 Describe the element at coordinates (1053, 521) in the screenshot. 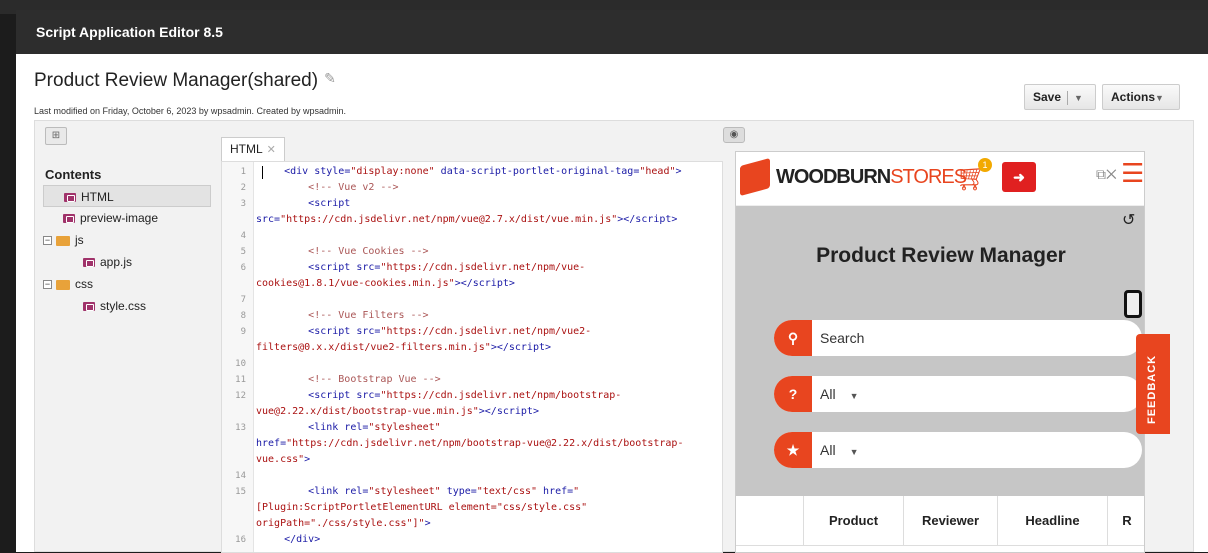

I see `column-header-headline: Headline` at that location.